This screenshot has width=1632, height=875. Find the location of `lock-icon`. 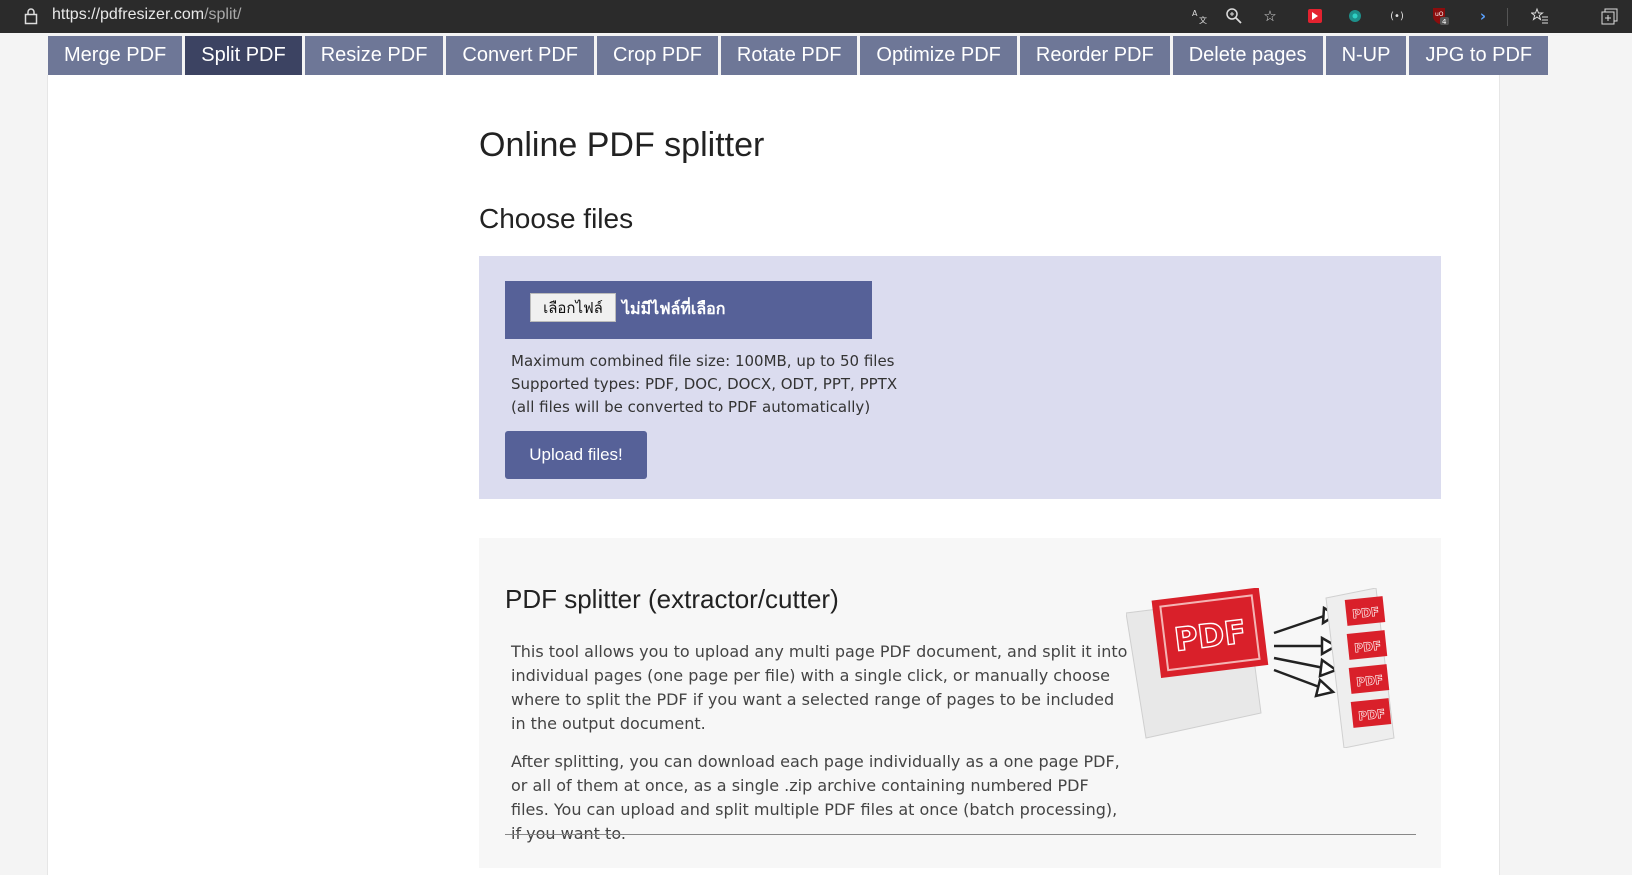

lock-icon is located at coordinates (31, 16).